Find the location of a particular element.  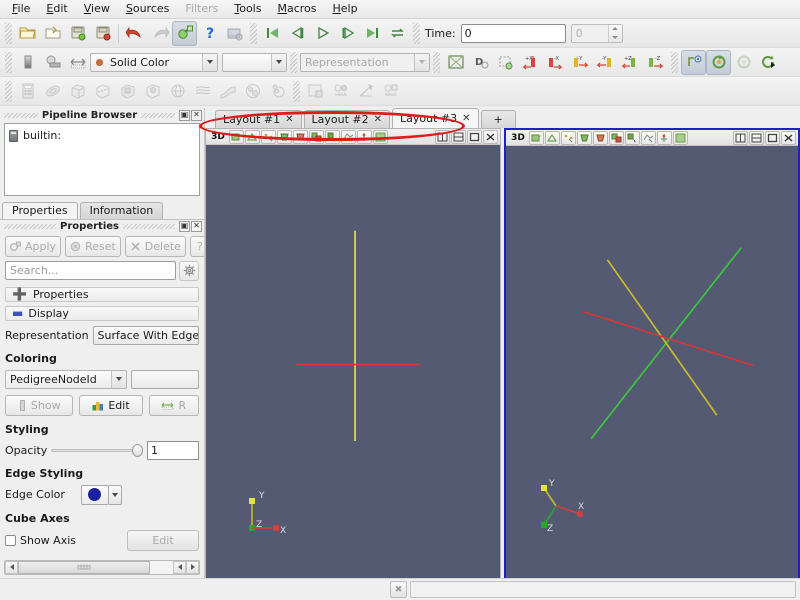

set-view-minus-y-icon: -Y is located at coordinates (605, 62).